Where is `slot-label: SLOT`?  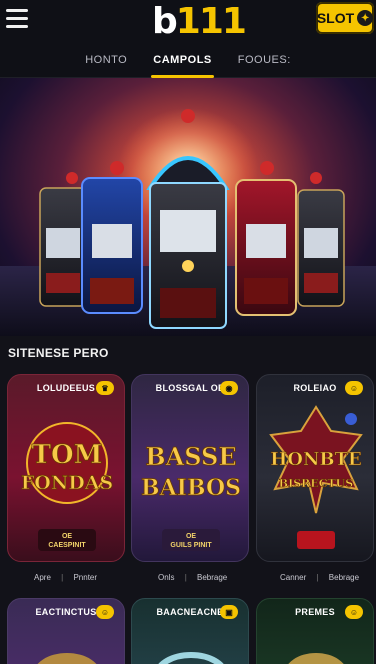
slot-label: SLOT is located at coordinates (335, 18).